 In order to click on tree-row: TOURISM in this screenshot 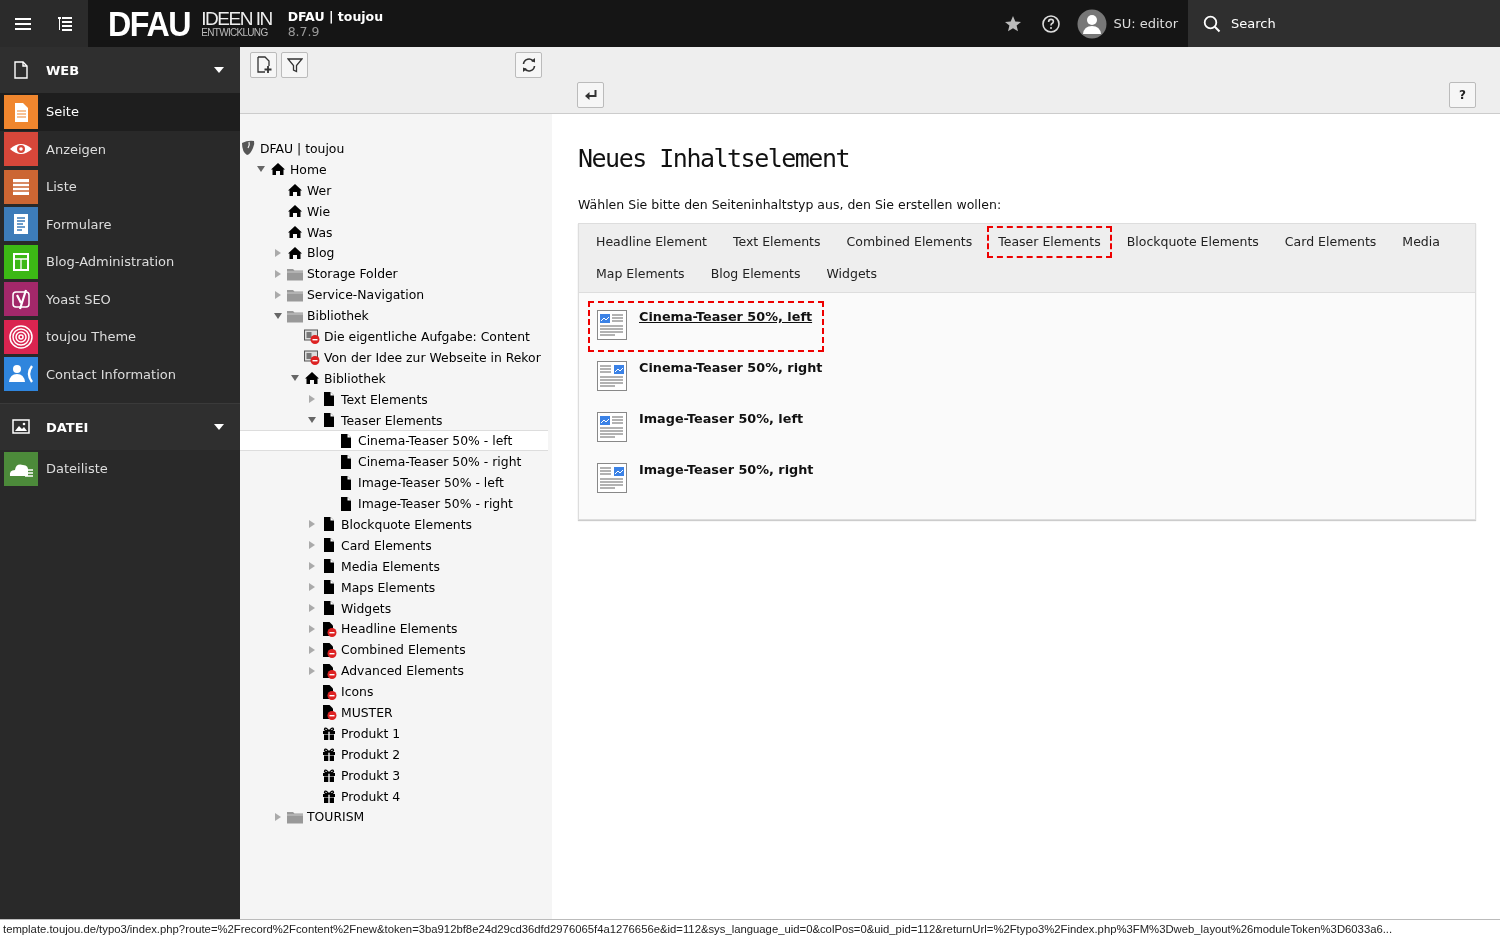, I will do `click(396, 817)`.